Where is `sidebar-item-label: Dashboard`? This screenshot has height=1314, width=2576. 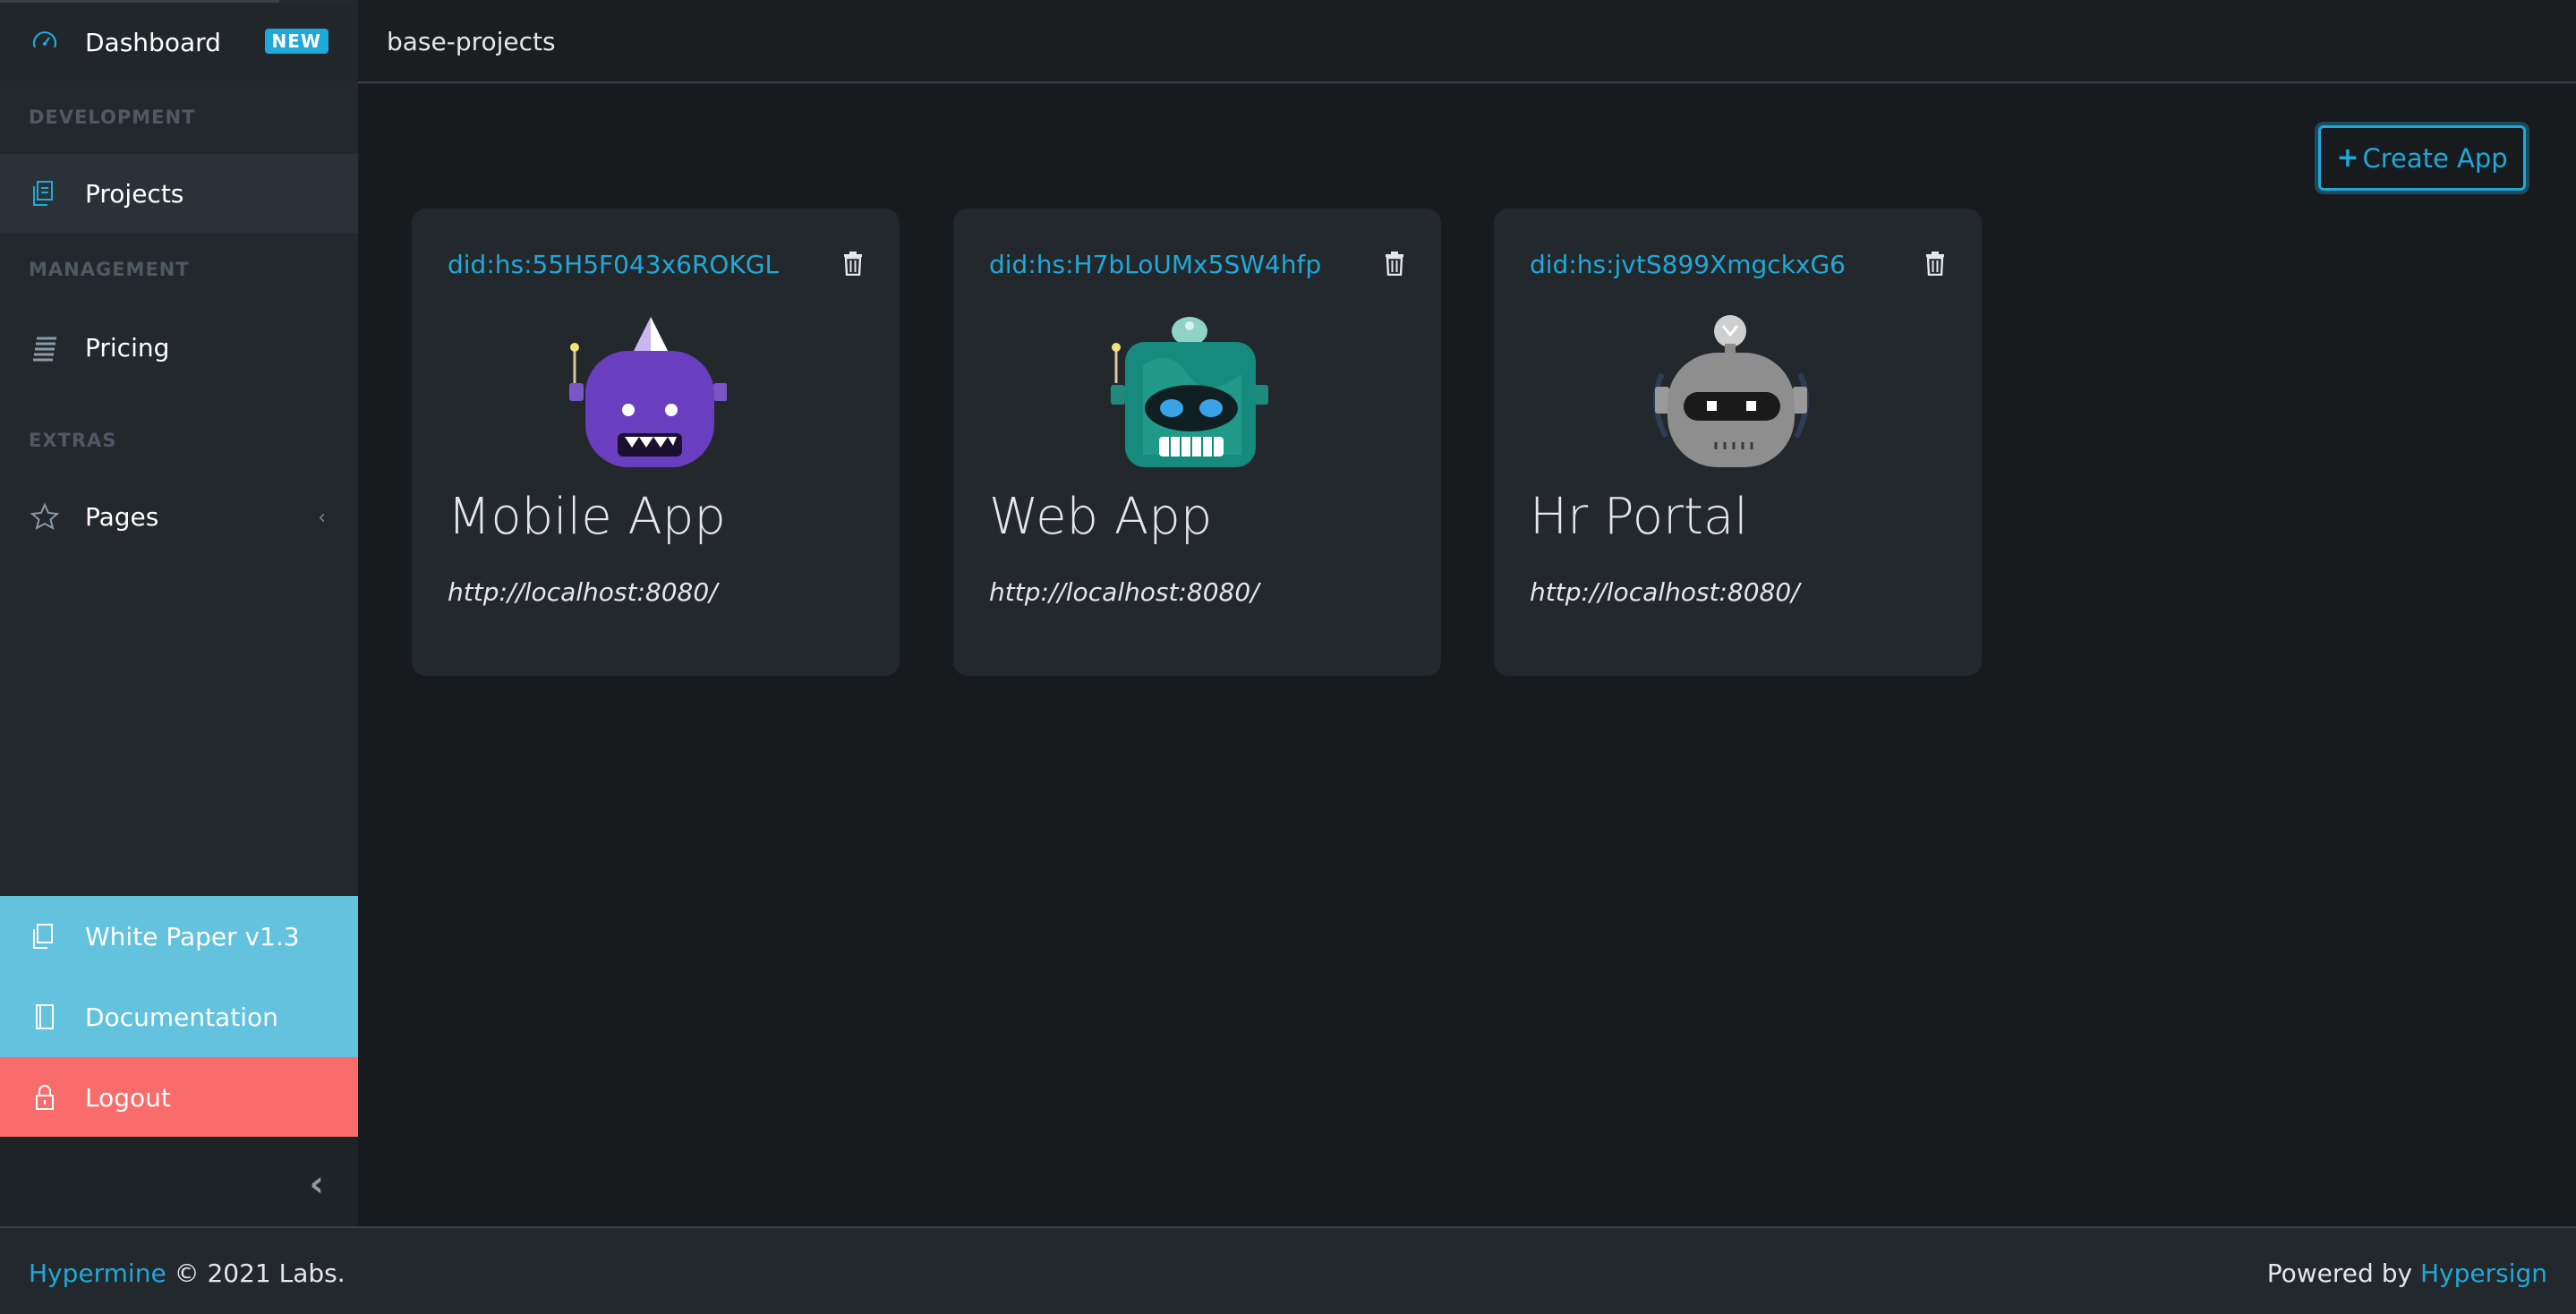 sidebar-item-label: Dashboard is located at coordinates (153, 42).